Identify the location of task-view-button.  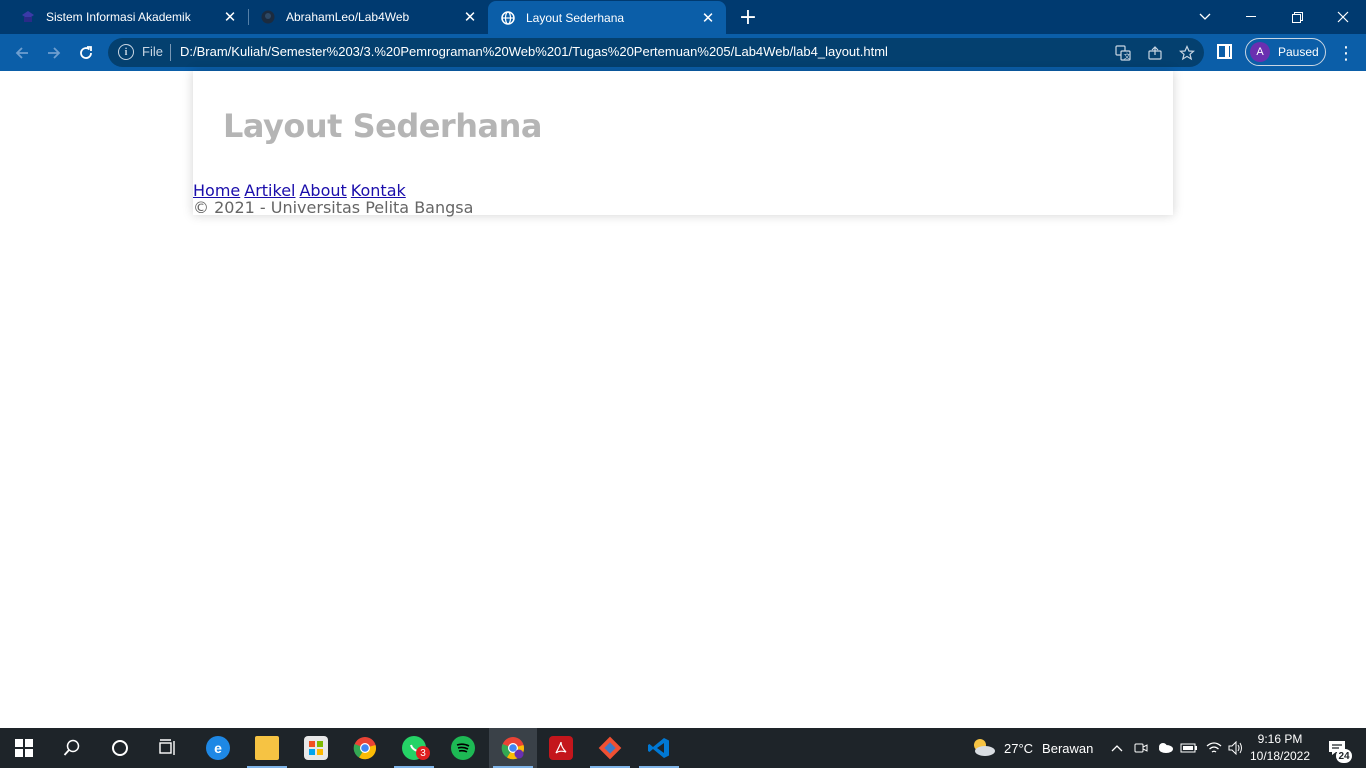
(168, 748).